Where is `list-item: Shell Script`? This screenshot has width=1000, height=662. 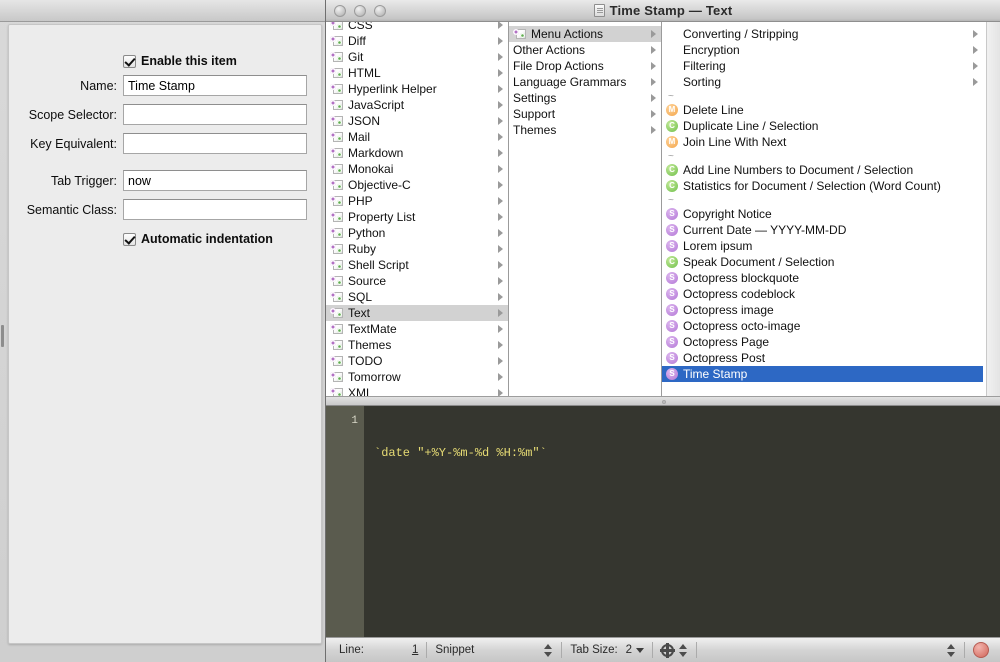 list-item: Shell Script is located at coordinates (417, 265).